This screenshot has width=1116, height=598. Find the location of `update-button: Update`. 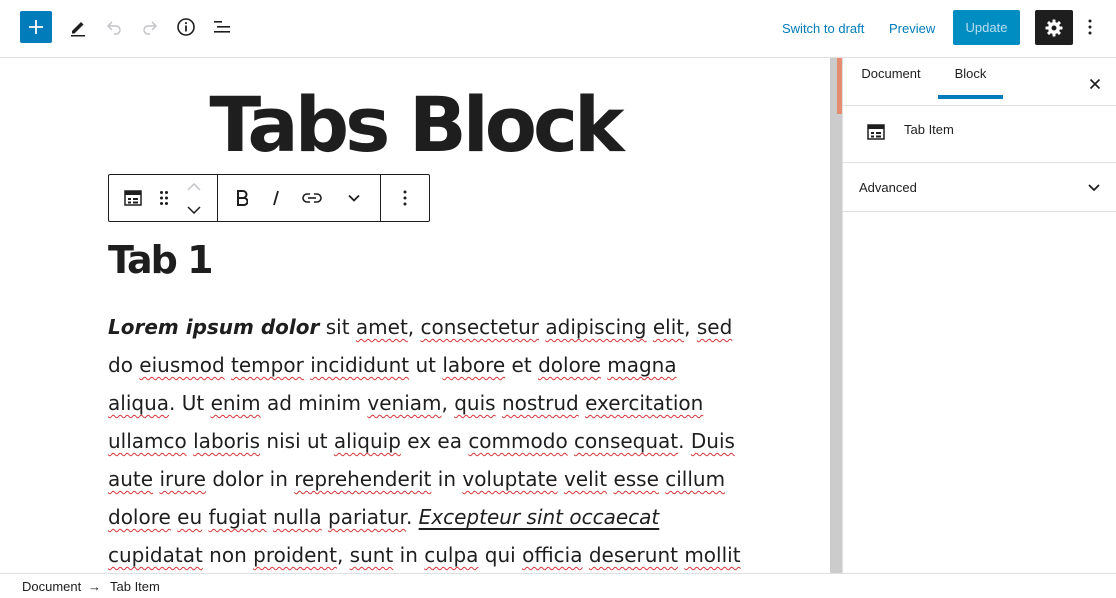

update-button: Update is located at coordinates (986, 27).